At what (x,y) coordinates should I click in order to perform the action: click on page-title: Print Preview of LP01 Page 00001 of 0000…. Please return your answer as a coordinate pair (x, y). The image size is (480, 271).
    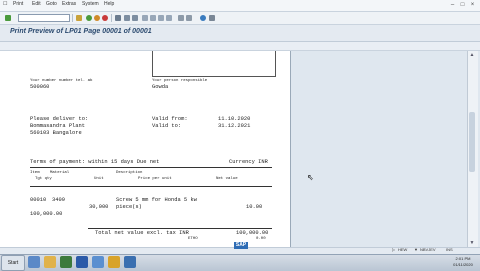
    Looking at the image, I should click on (81, 31).